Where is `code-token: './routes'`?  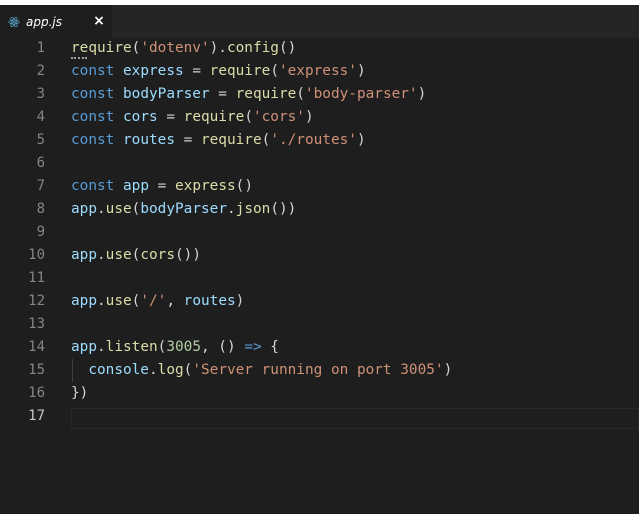 code-token: './routes' is located at coordinates (313, 140).